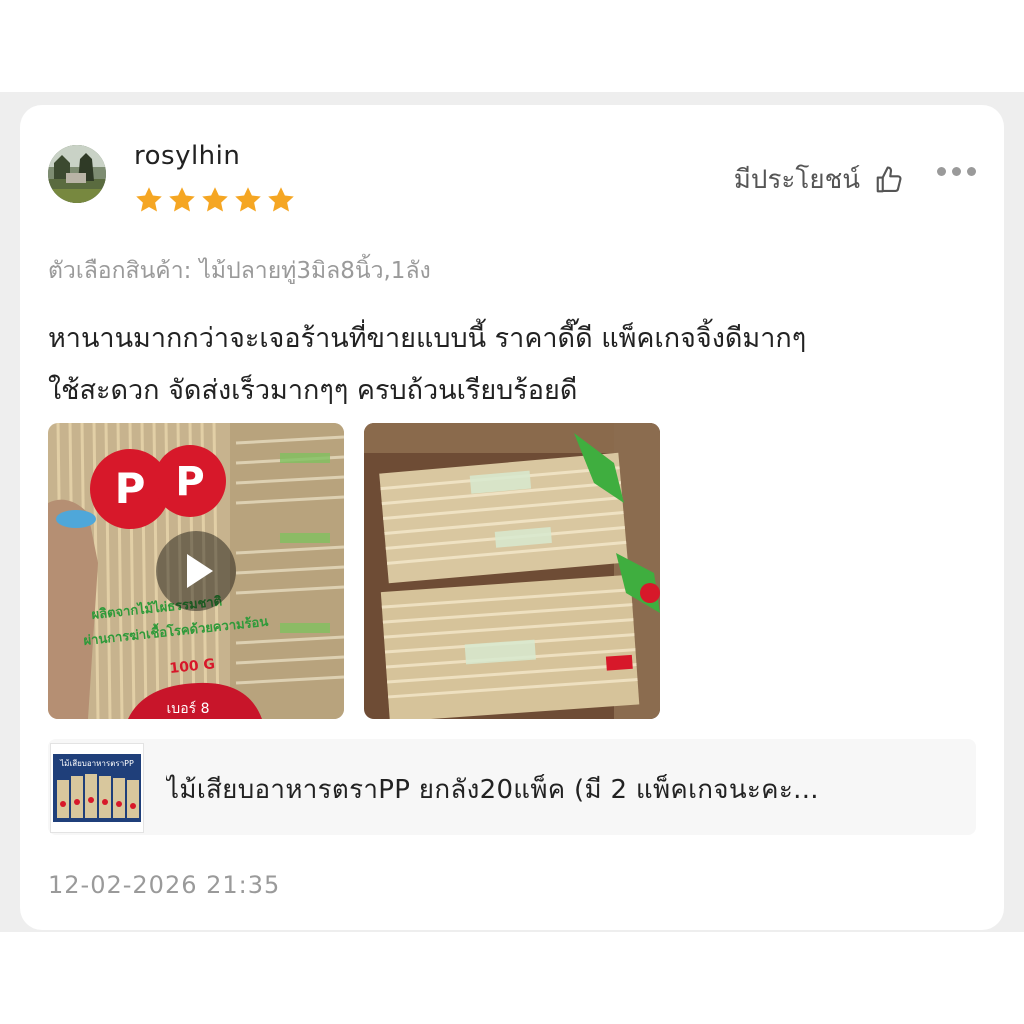 The width and height of the screenshot is (1024, 1024). What do you see at coordinates (130, 488) in the screenshot?
I see `video-logo-left: P` at bounding box center [130, 488].